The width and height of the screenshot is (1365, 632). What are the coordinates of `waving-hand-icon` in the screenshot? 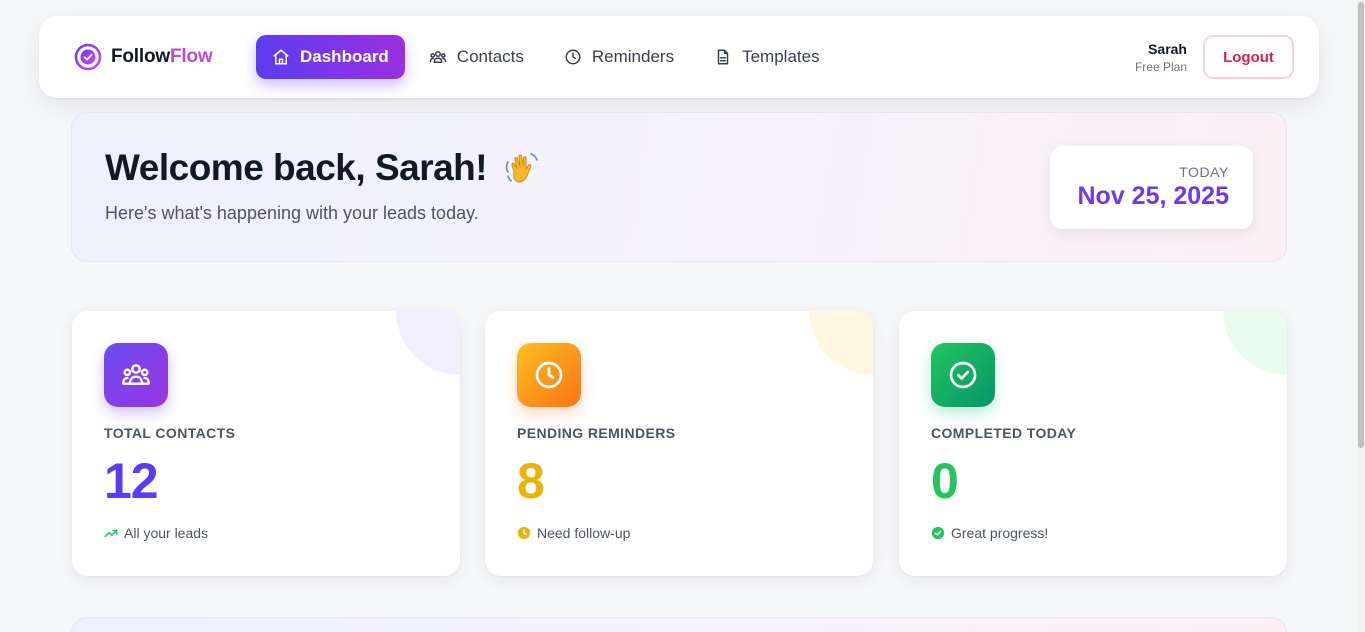 It's located at (521, 168).